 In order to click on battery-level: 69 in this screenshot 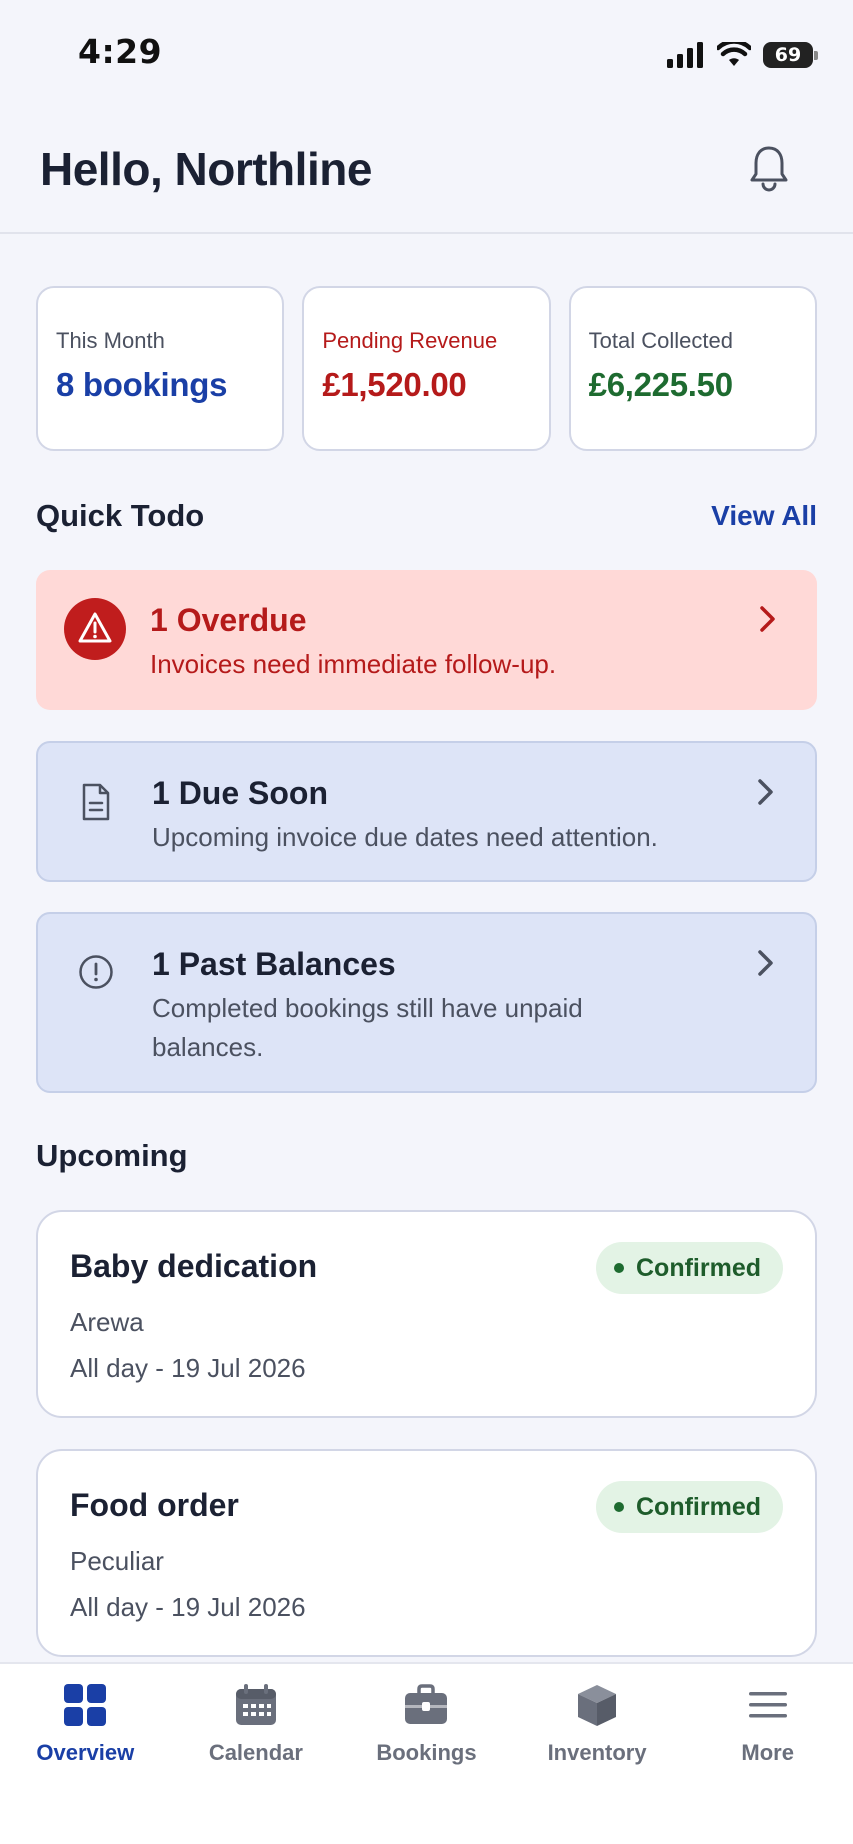, I will do `click(788, 55)`.